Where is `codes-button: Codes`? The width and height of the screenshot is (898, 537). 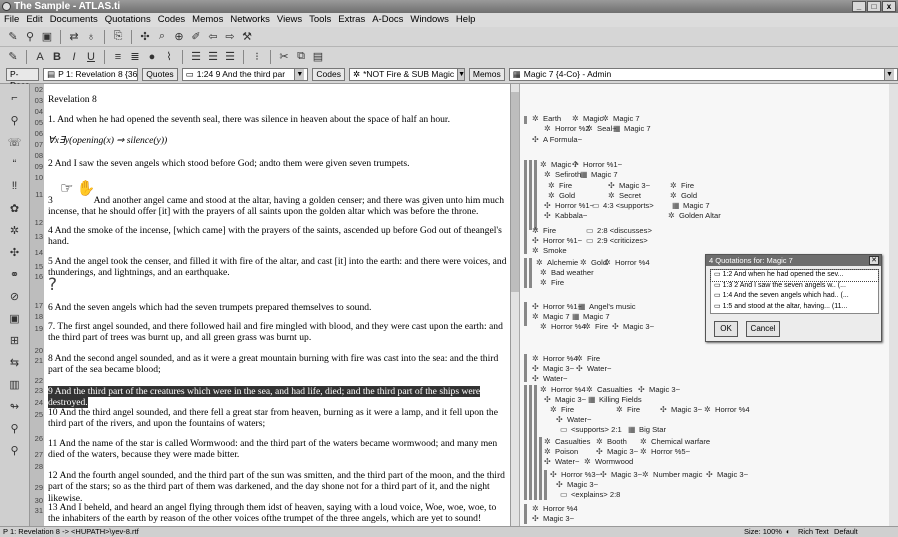
codes-button: Codes is located at coordinates (328, 74).